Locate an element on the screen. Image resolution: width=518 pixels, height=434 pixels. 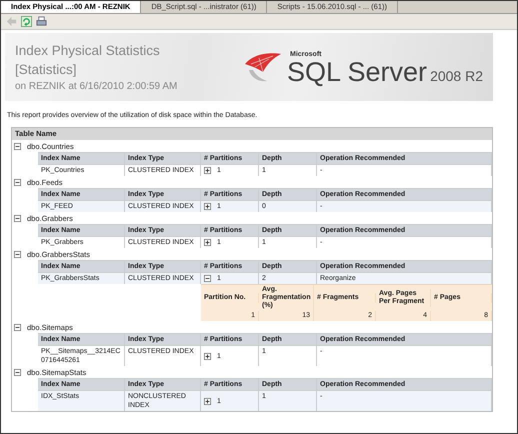
printer-icon is located at coordinates (41, 21).